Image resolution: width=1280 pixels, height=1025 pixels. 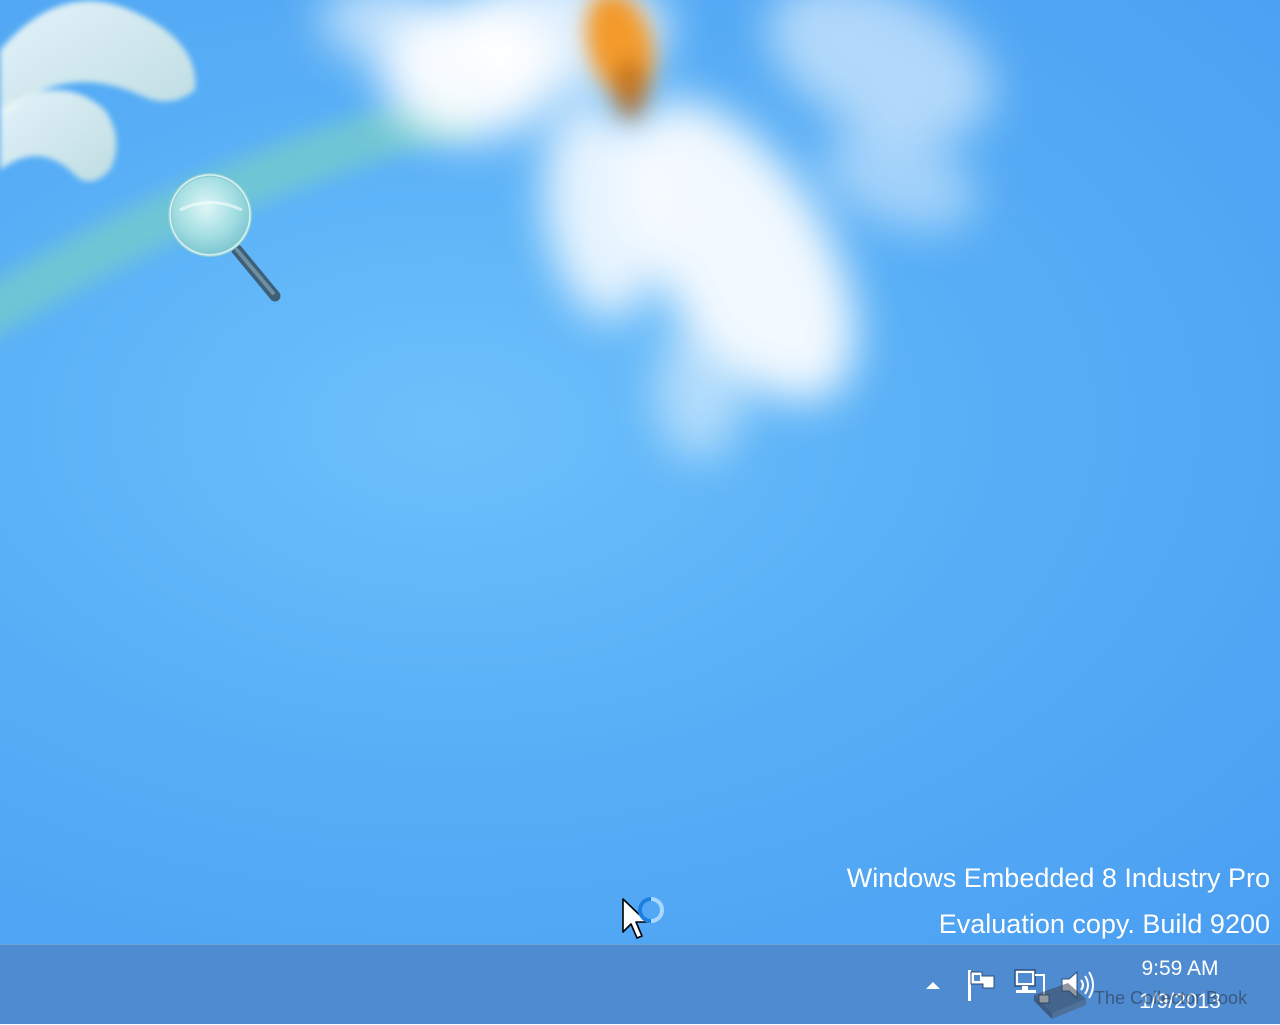 I want to click on volume-button, so click(x=1077, y=985).